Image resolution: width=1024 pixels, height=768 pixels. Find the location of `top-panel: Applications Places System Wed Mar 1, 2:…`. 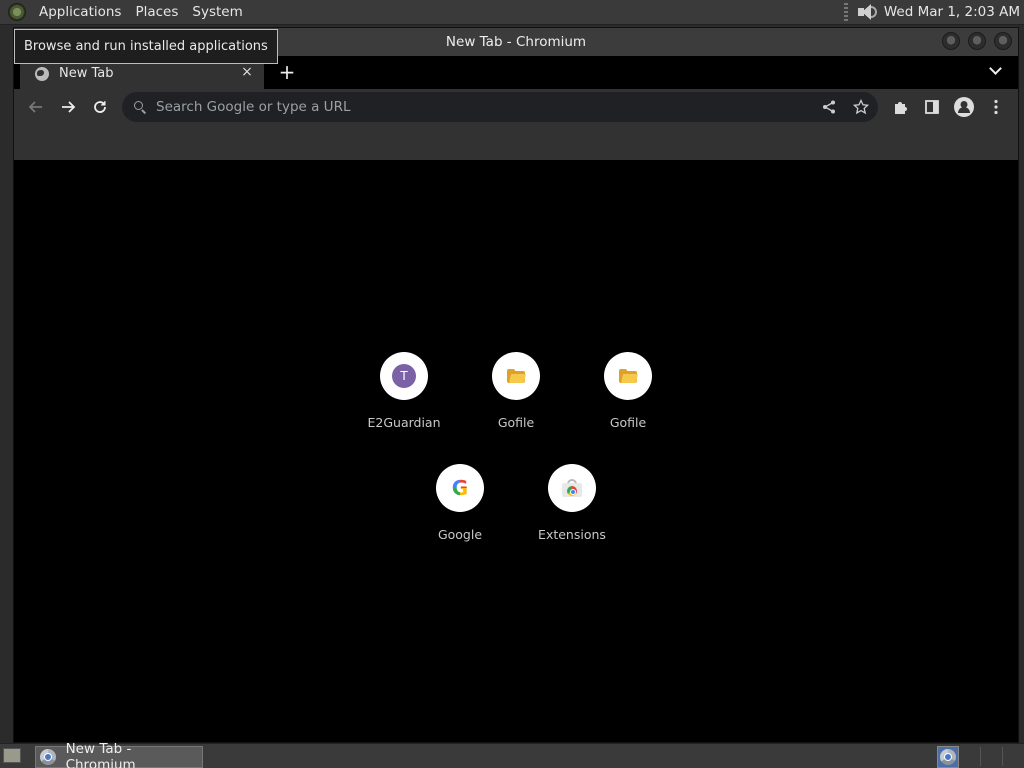

top-panel: Applications Places System Wed Mar 1, 2:… is located at coordinates (512, 12).